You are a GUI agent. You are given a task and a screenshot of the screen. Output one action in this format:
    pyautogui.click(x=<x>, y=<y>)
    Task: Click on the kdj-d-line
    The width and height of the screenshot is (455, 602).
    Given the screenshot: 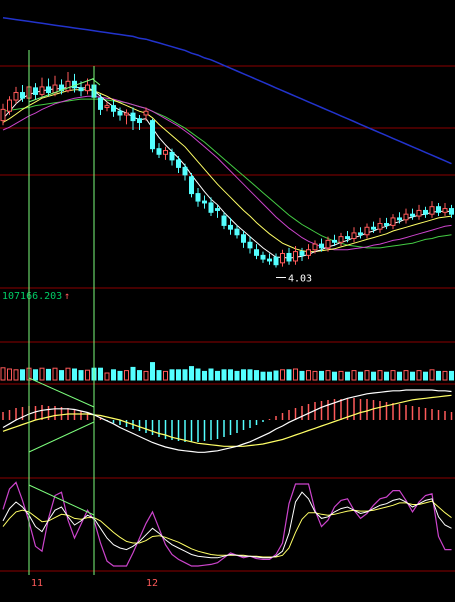 What is the action you would take?
    pyautogui.click(x=227, y=529)
    